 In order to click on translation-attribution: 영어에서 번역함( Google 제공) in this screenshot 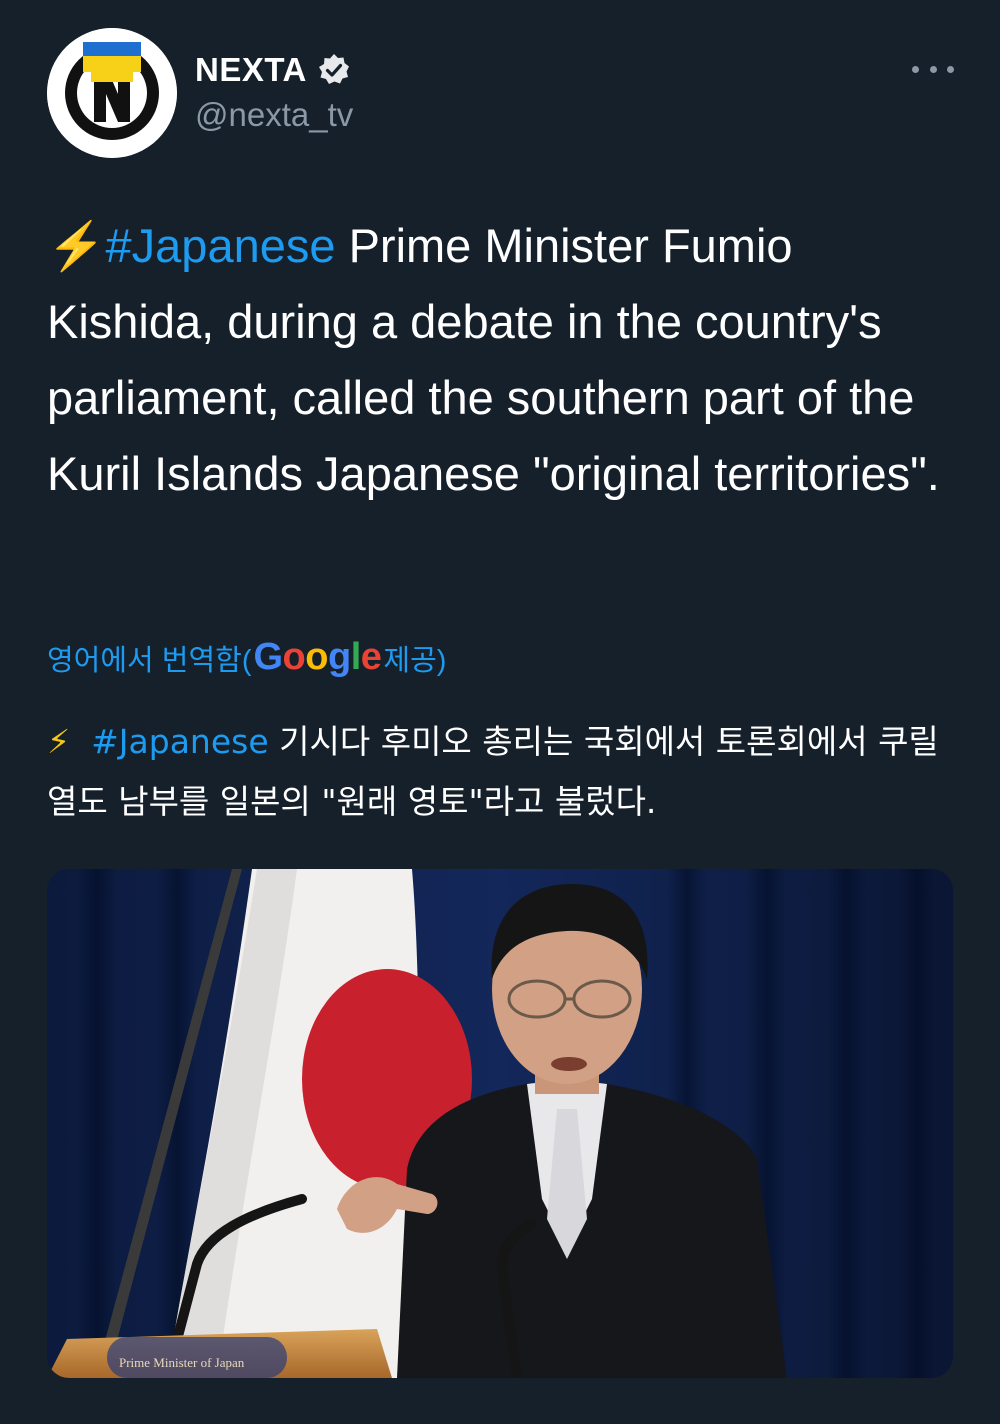, I will do `click(246, 657)`.